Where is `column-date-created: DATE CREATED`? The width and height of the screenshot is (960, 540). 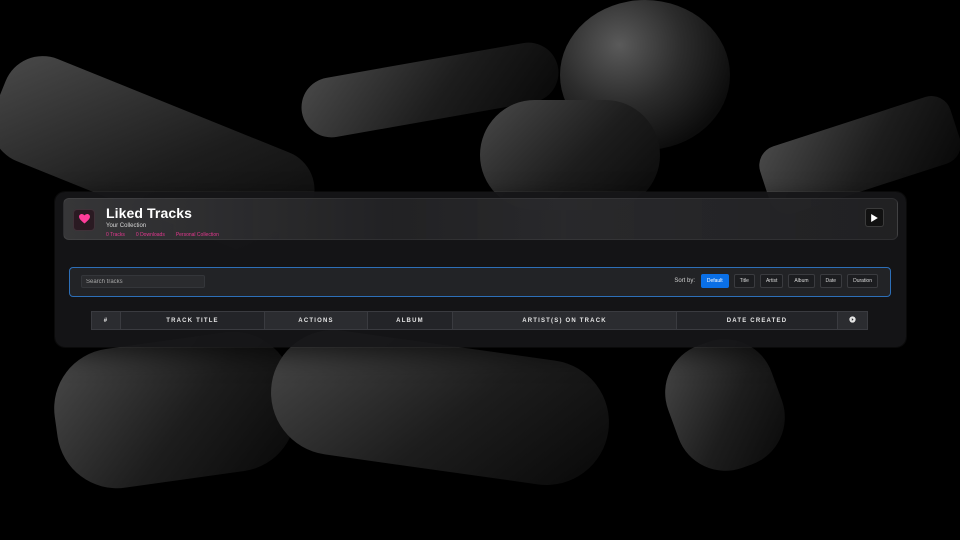 column-date-created: DATE CREATED is located at coordinates (757, 320).